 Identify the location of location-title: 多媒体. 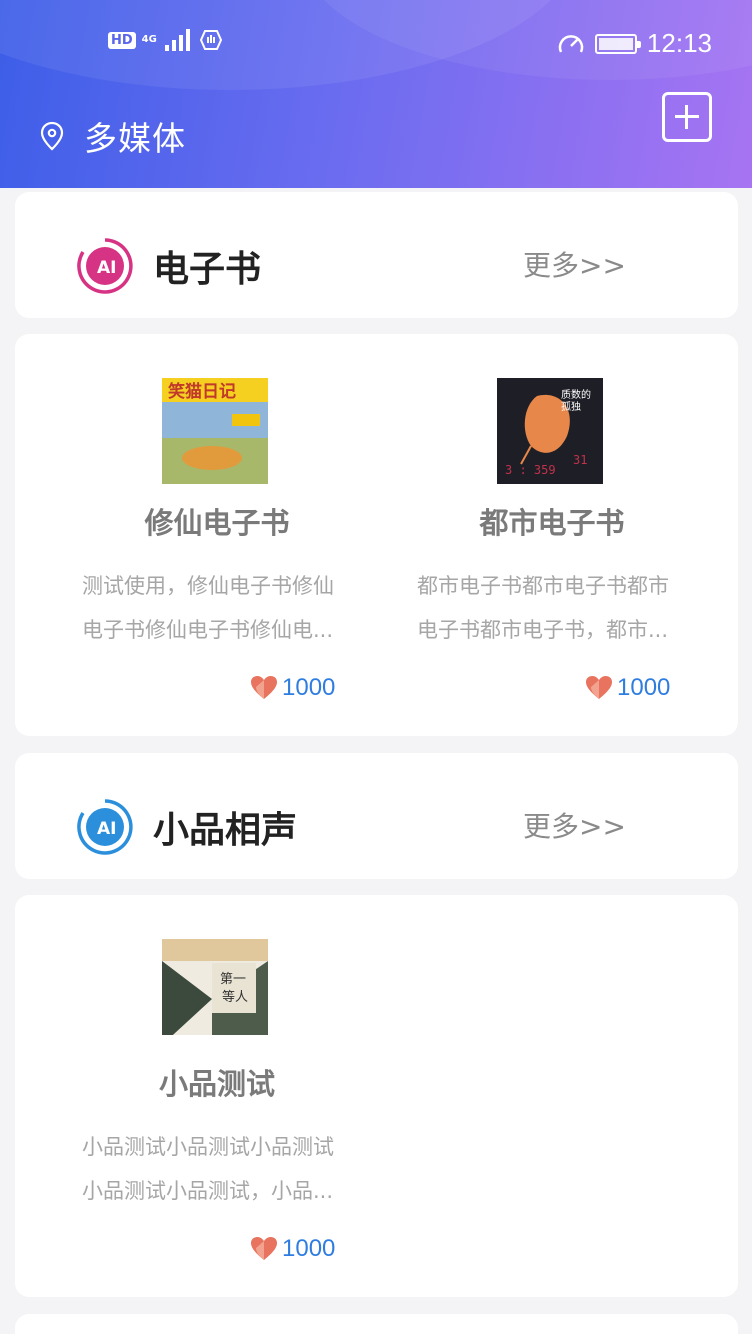
(135, 138).